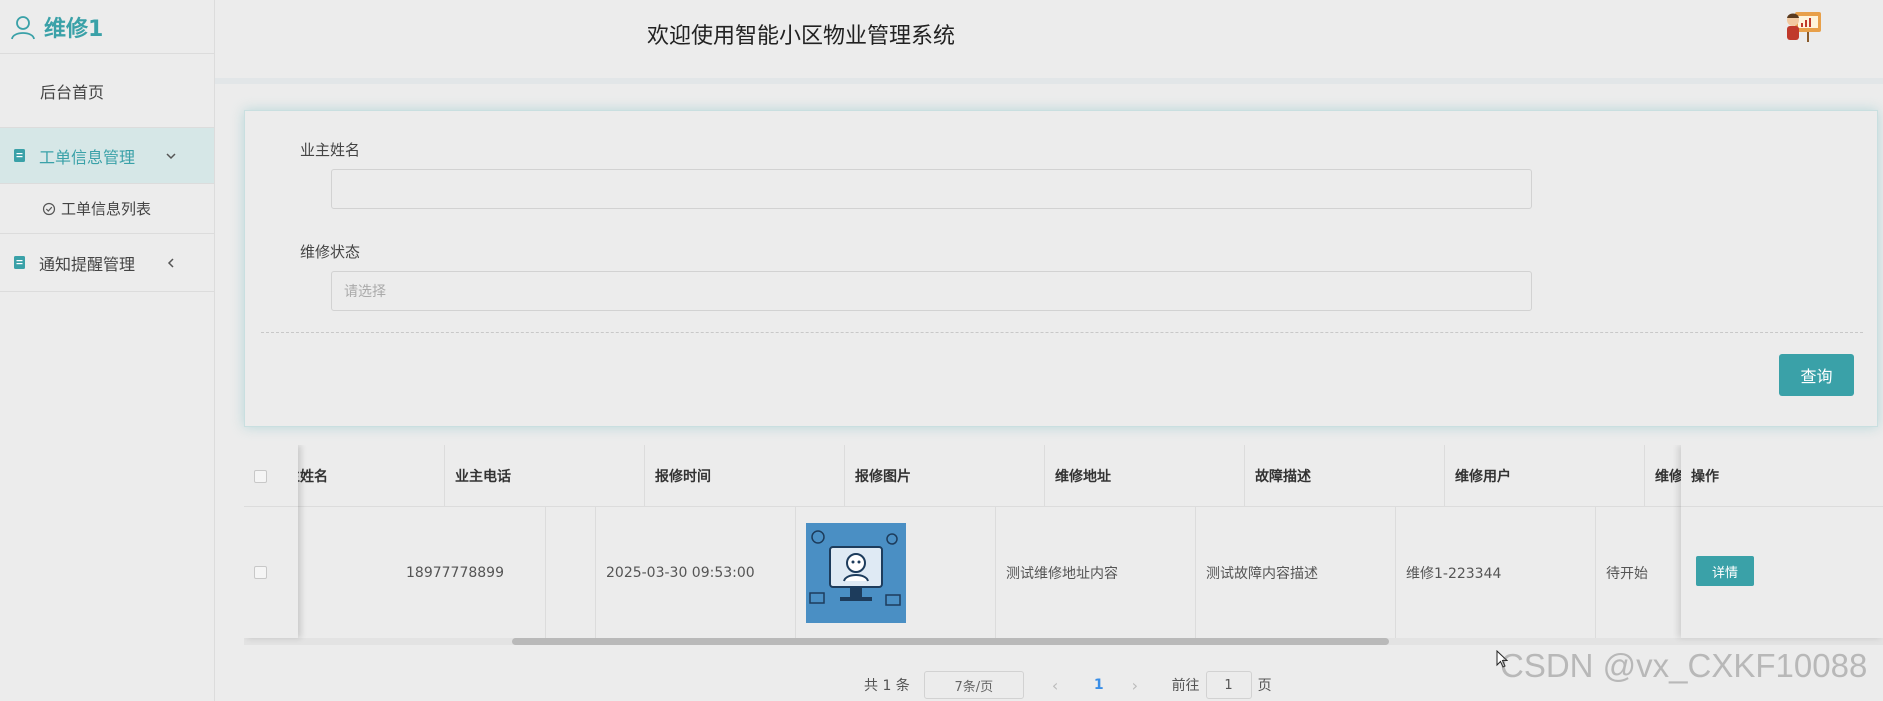 The height and width of the screenshot is (701, 1883). Describe the element at coordinates (1545, 476) in the screenshot. I see `column-header: 维修用户` at that location.